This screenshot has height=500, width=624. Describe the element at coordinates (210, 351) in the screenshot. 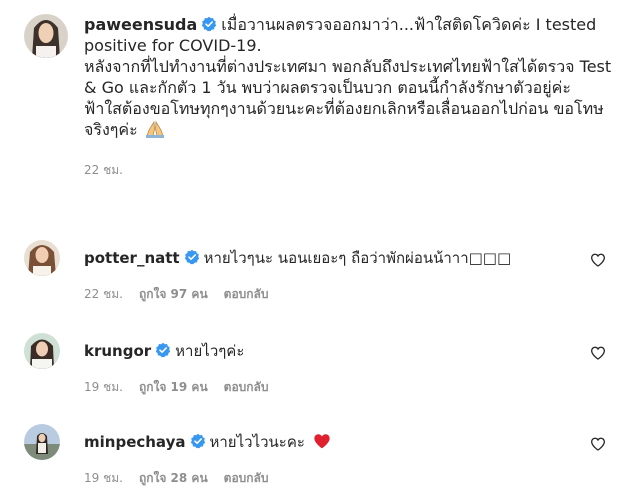

I see `comment-text: หายไวๆค่ะ` at that location.